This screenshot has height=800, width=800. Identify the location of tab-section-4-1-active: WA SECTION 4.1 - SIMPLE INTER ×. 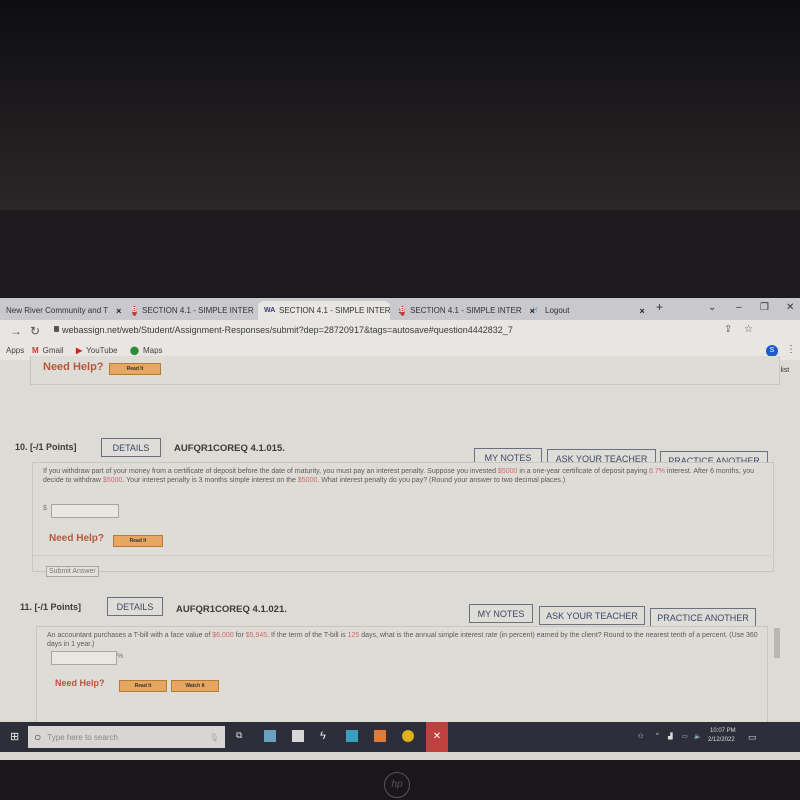
(331, 310).